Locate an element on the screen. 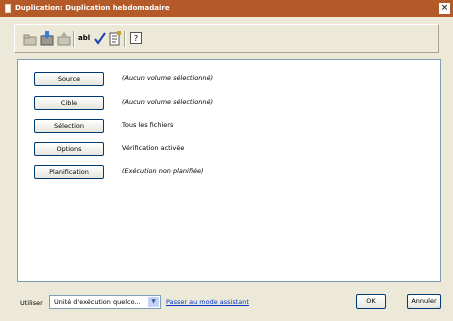  source-value: (Aucun volume sélectionné) is located at coordinates (167, 78).